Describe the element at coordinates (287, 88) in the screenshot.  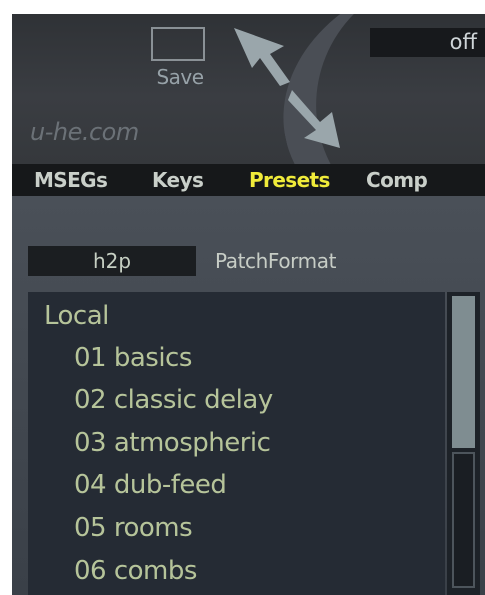
I see `arrow-icon` at that location.